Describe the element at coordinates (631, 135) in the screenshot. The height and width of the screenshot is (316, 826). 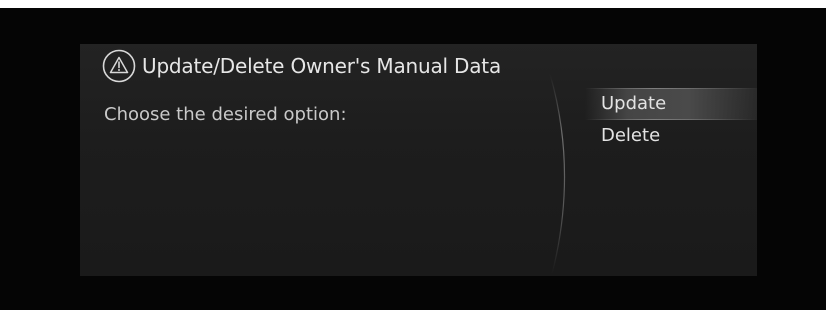
I see `delete-option-label: Delete` at that location.